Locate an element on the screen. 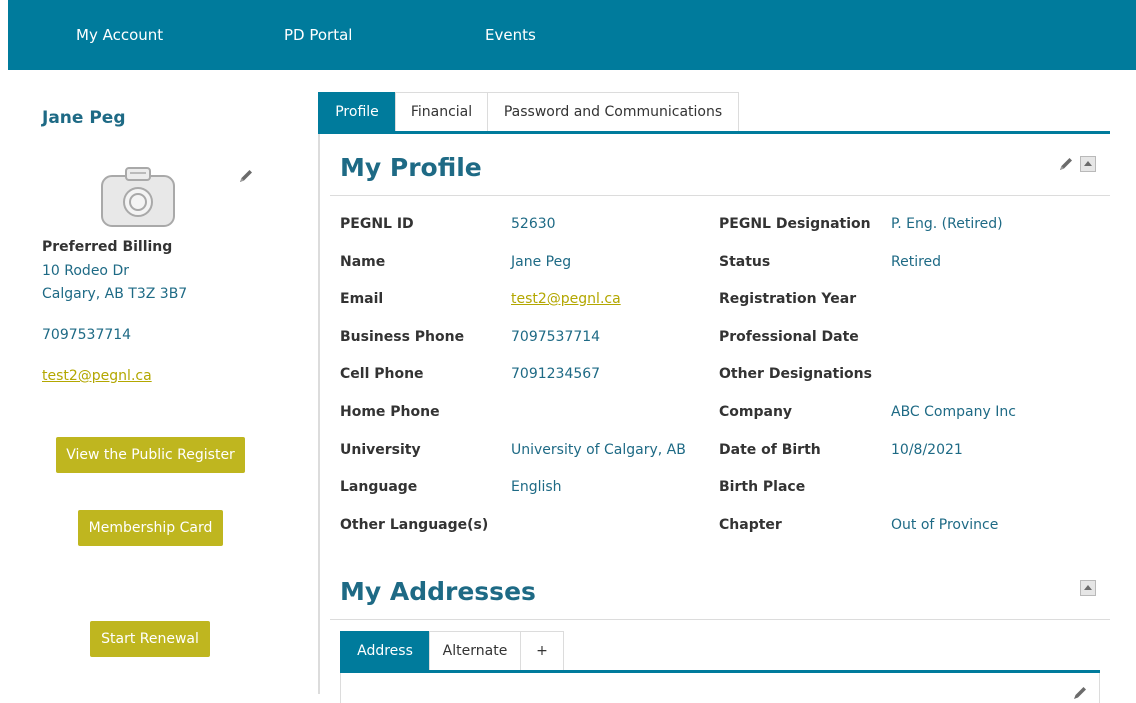  billing-title: Preferred Billing is located at coordinates (107, 247).